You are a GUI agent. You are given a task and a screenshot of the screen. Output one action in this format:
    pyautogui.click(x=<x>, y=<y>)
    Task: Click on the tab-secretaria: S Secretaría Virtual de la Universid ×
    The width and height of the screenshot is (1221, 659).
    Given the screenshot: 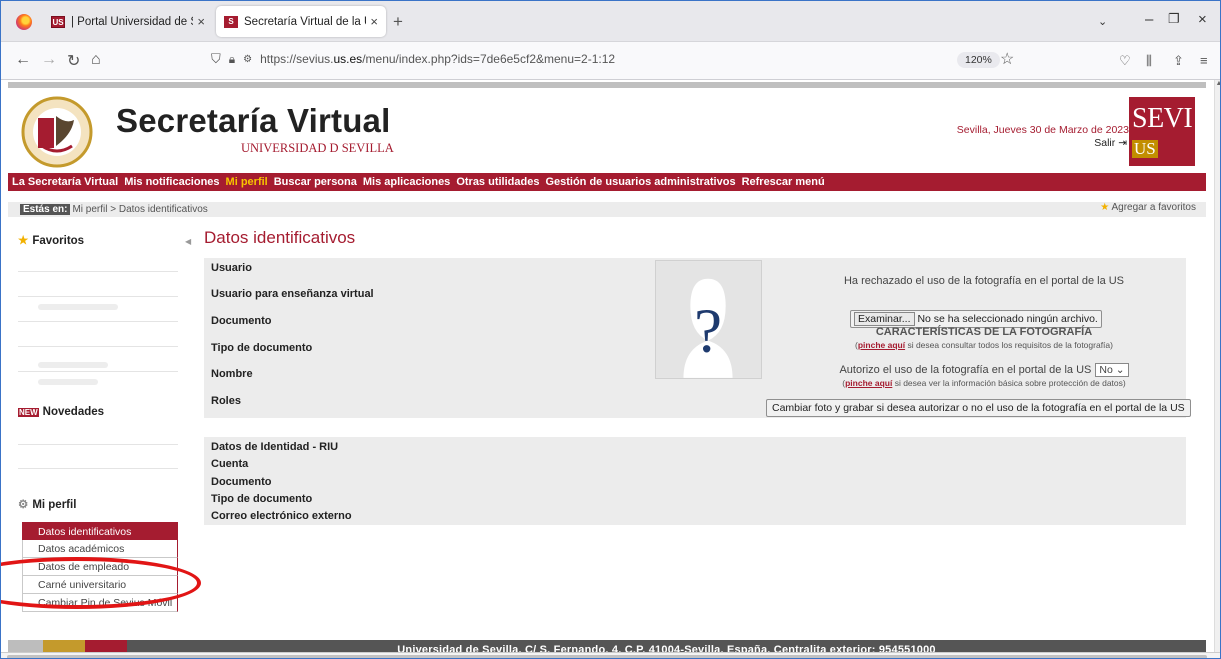 What is the action you would take?
    pyautogui.click(x=301, y=21)
    